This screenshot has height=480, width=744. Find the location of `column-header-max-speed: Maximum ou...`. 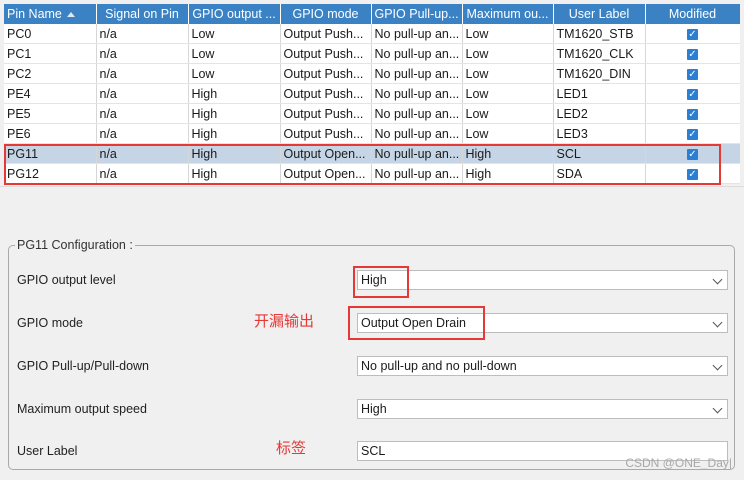

column-header-max-speed: Maximum ou... is located at coordinates (508, 14).